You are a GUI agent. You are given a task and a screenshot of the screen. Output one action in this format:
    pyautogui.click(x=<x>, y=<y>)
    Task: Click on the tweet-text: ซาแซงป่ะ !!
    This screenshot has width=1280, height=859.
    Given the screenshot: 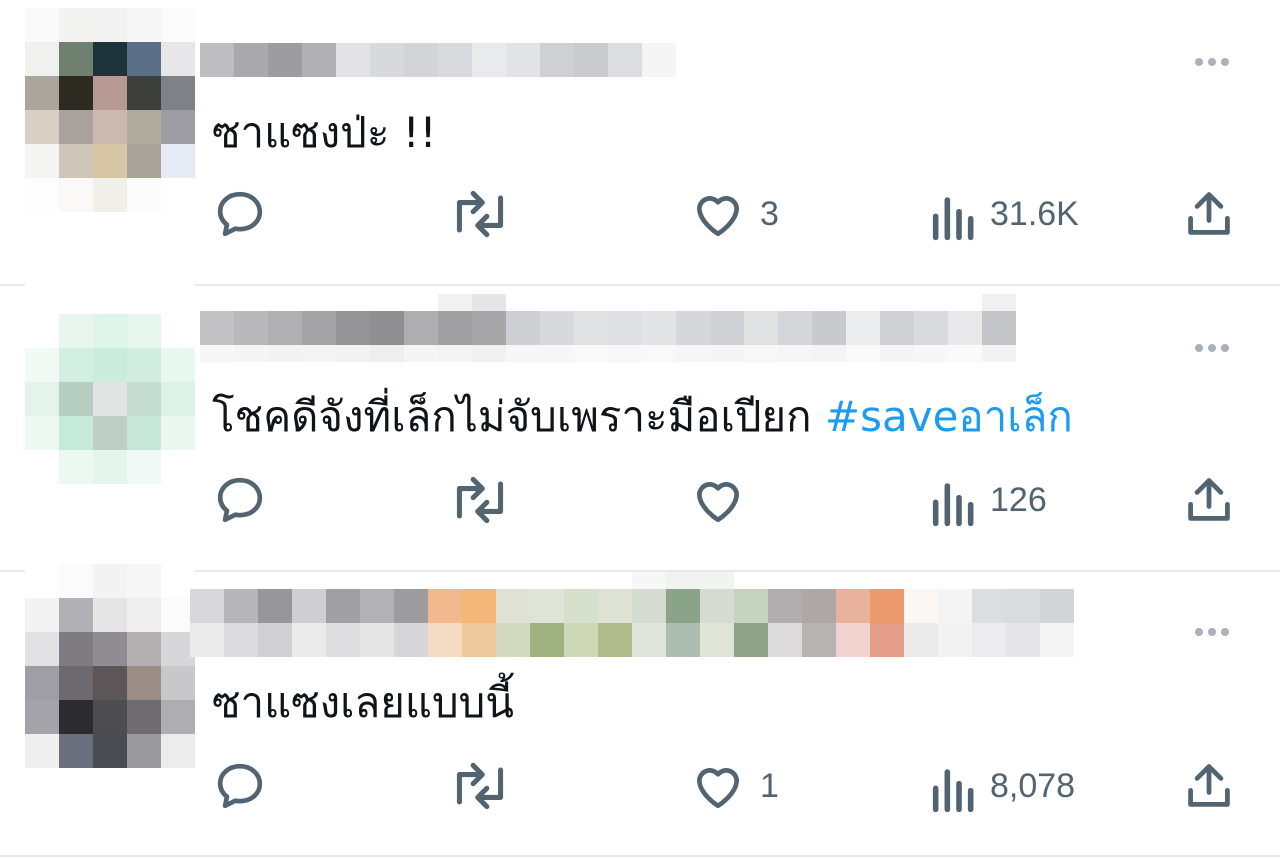 What is the action you would take?
    pyautogui.click(x=324, y=133)
    